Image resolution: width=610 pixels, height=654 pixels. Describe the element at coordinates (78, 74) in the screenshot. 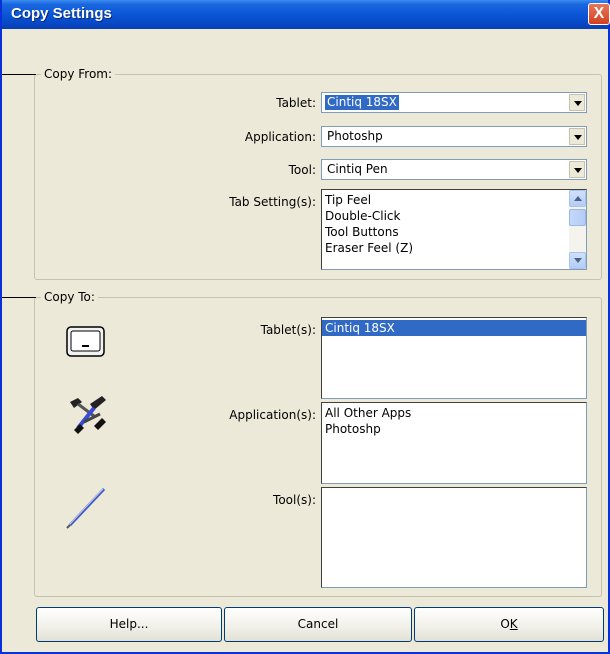

I see `copy-from-label: Copy From:` at that location.